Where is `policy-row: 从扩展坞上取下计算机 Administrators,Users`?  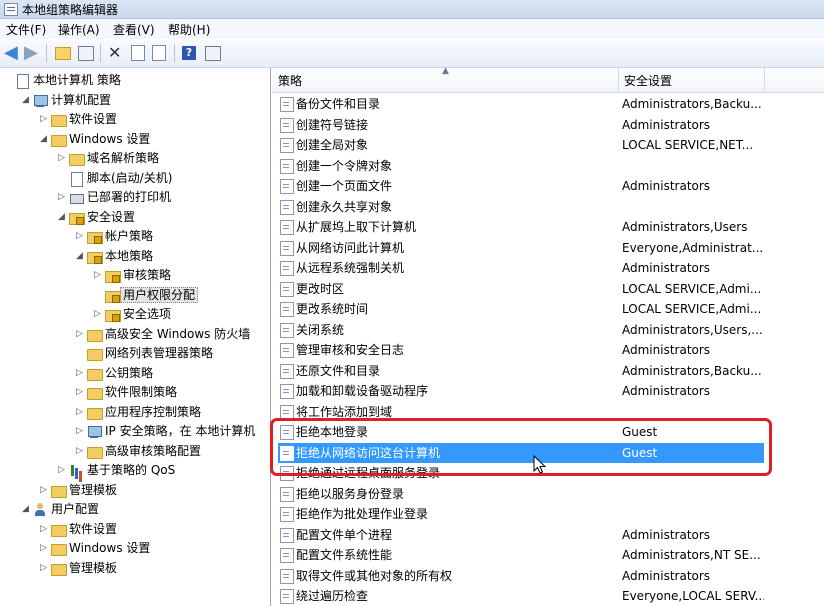 policy-row: 从扩展坞上取下计算机 Administrators,Users is located at coordinates (521, 227).